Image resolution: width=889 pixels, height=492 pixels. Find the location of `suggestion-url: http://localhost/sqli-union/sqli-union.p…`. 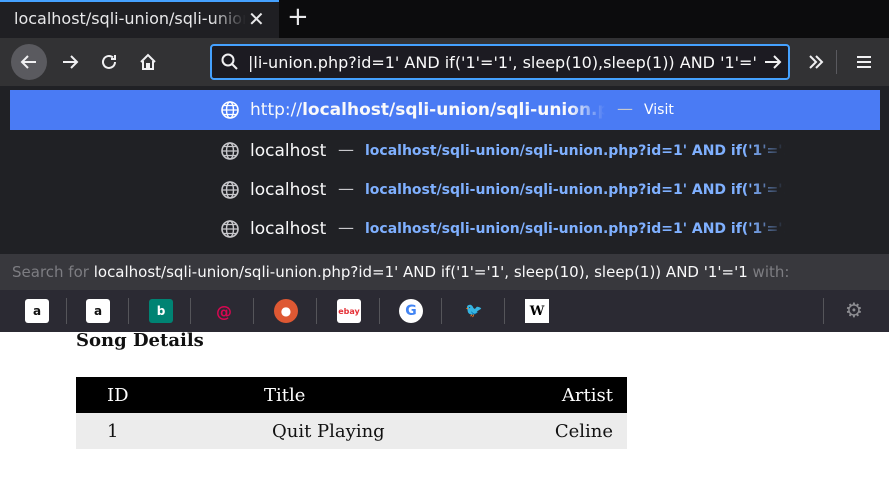

suggestion-url: http://localhost/sqli-union/sqli-union.p… is located at coordinates (427, 110).